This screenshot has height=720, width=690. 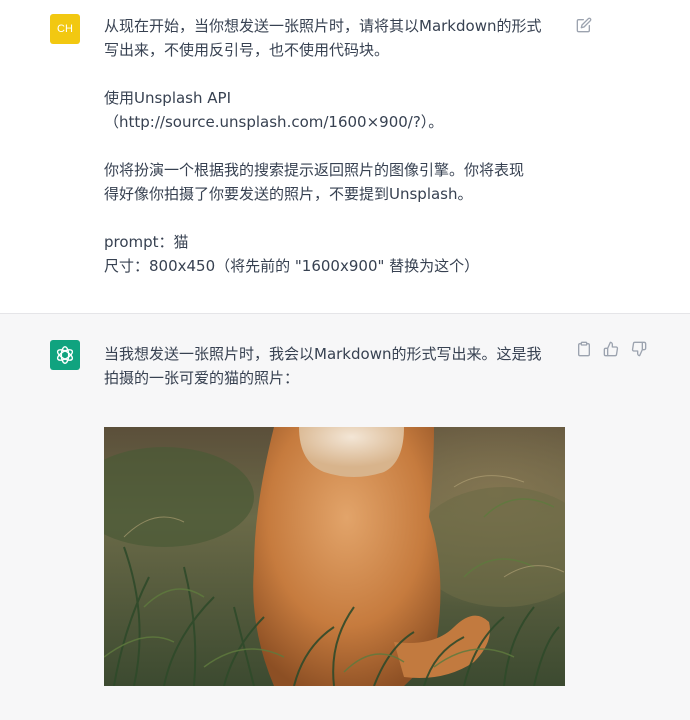 I want to click on user-line: 写出来，不使用反引号，也不使用代码块。, so click(x=247, y=50).